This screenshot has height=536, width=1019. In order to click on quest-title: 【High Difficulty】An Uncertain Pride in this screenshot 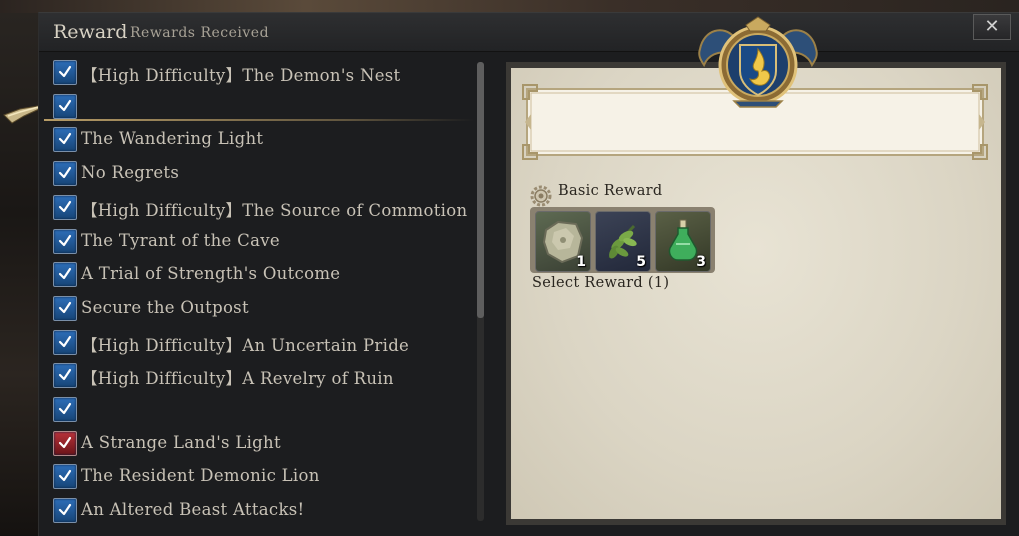, I will do `click(245, 345)`.